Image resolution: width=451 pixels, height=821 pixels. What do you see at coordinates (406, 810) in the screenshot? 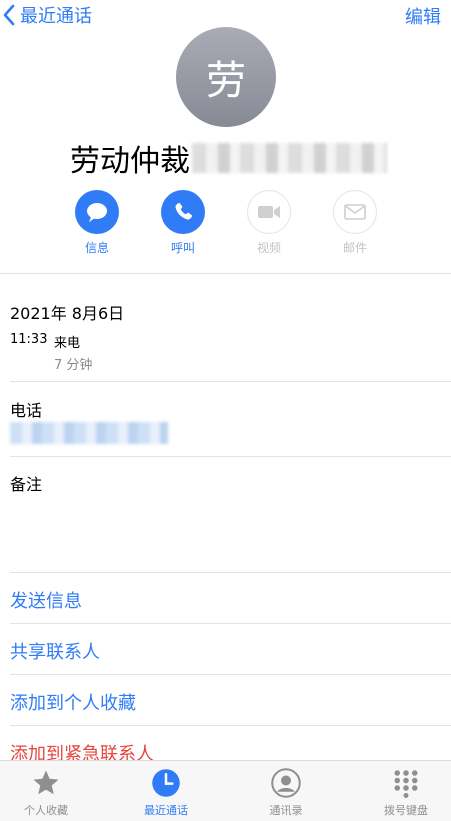
I see `tab-keypad-label: 拨号键盘` at bounding box center [406, 810].